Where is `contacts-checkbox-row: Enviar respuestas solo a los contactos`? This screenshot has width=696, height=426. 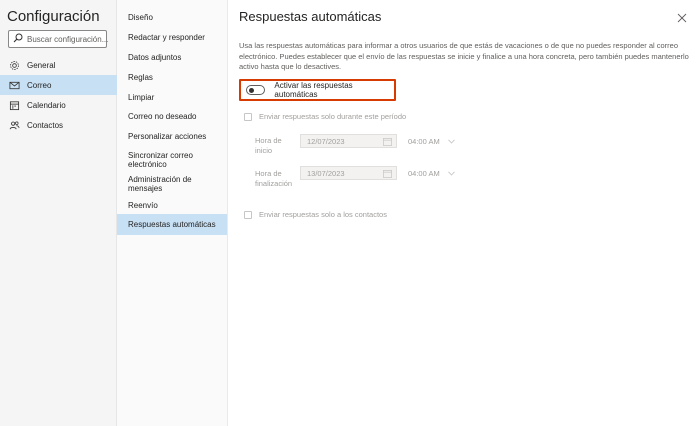
contacts-checkbox-row: Enviar respuestas solo a los contactos is located at coordinates (315, 214).